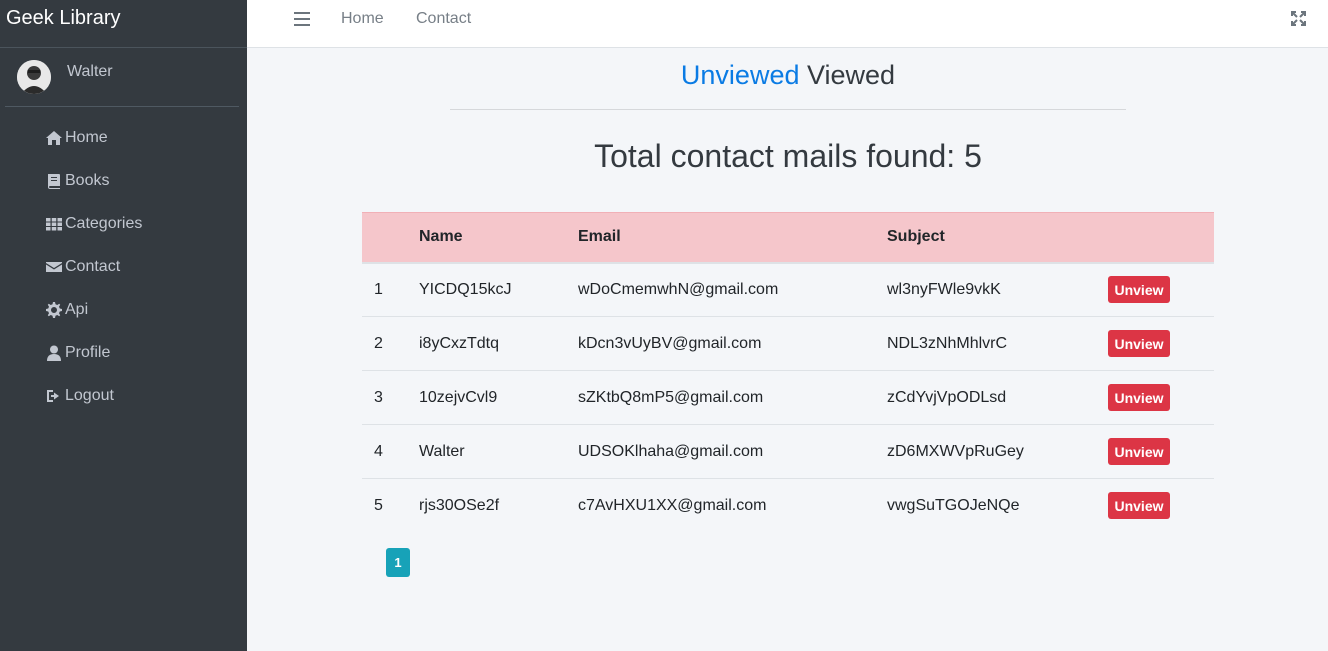 The image size is (1328, 651). I want to click on sign-out-icon, so click(53, 396).